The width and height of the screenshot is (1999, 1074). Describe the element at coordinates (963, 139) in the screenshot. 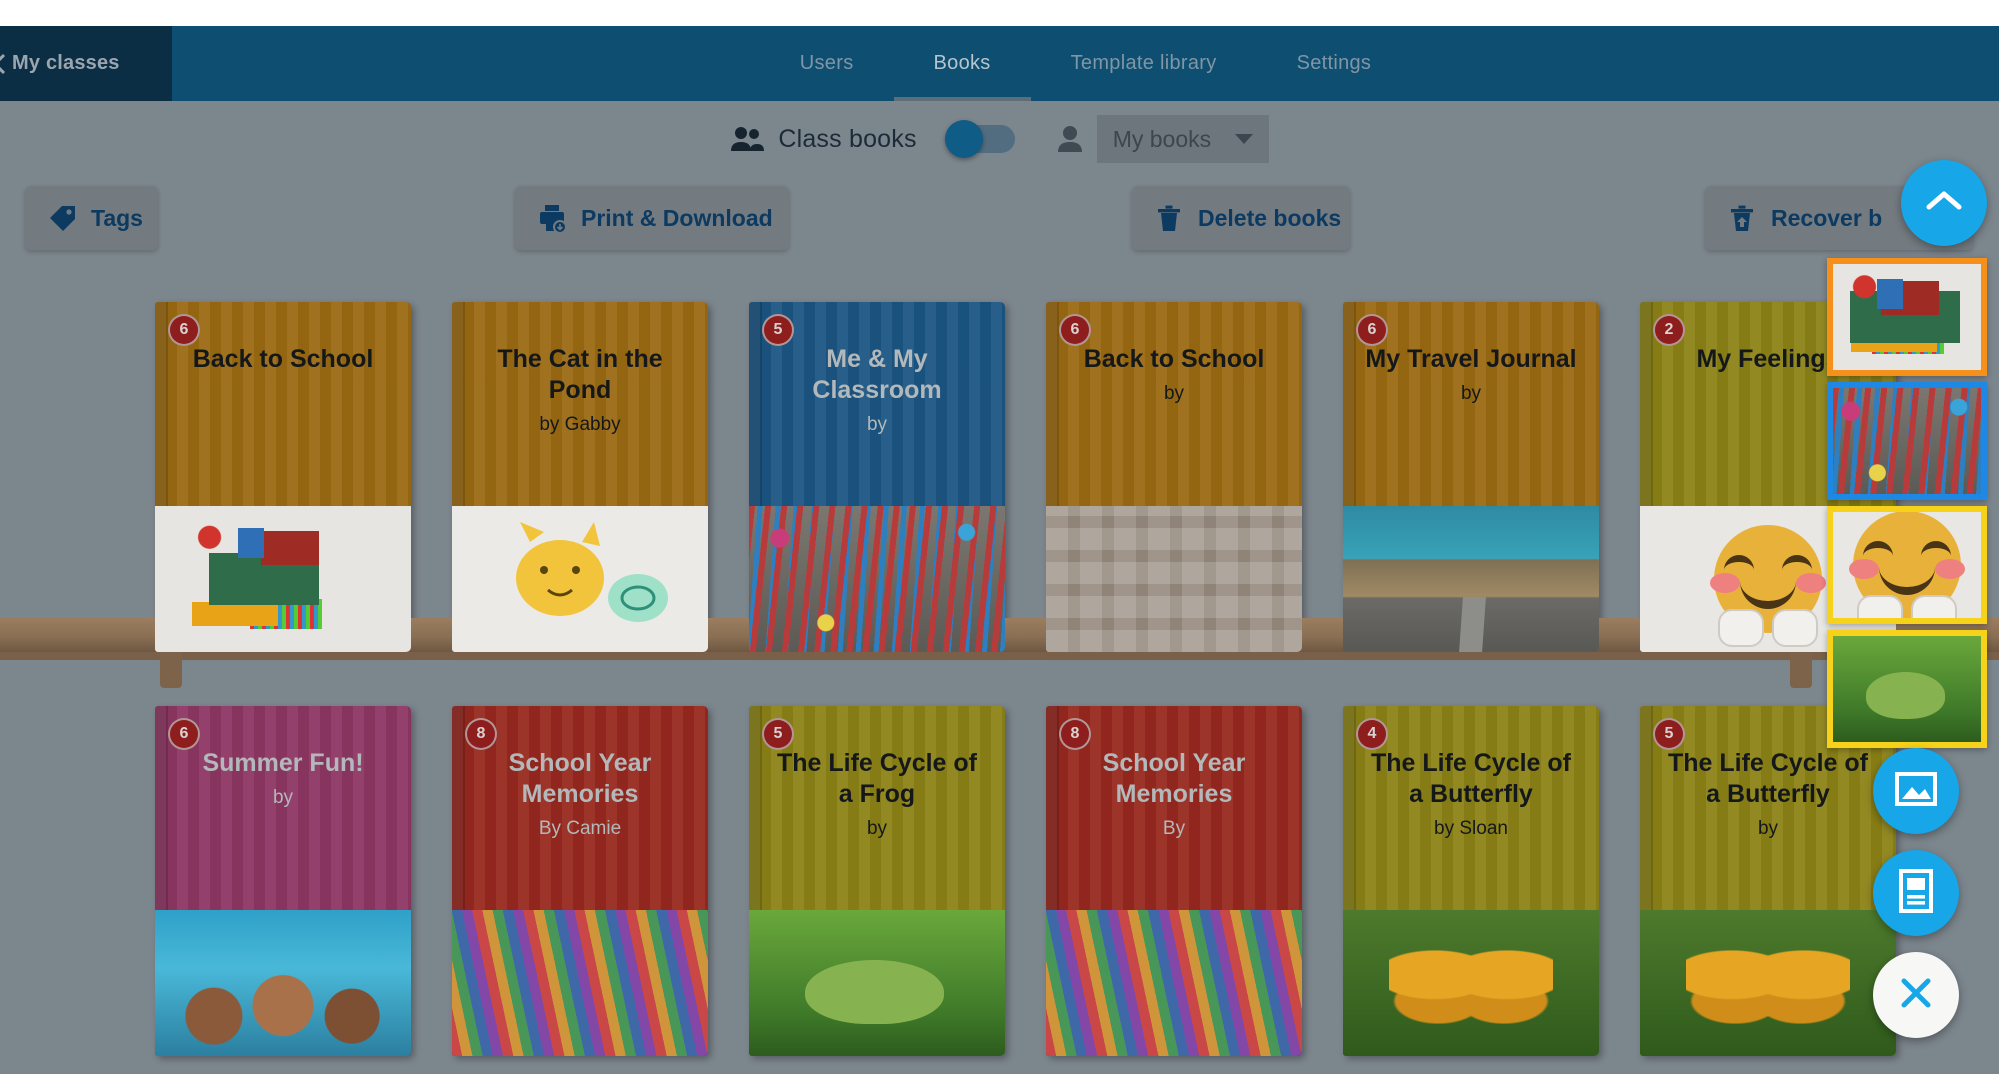

I see `toggle-knob` at that location.